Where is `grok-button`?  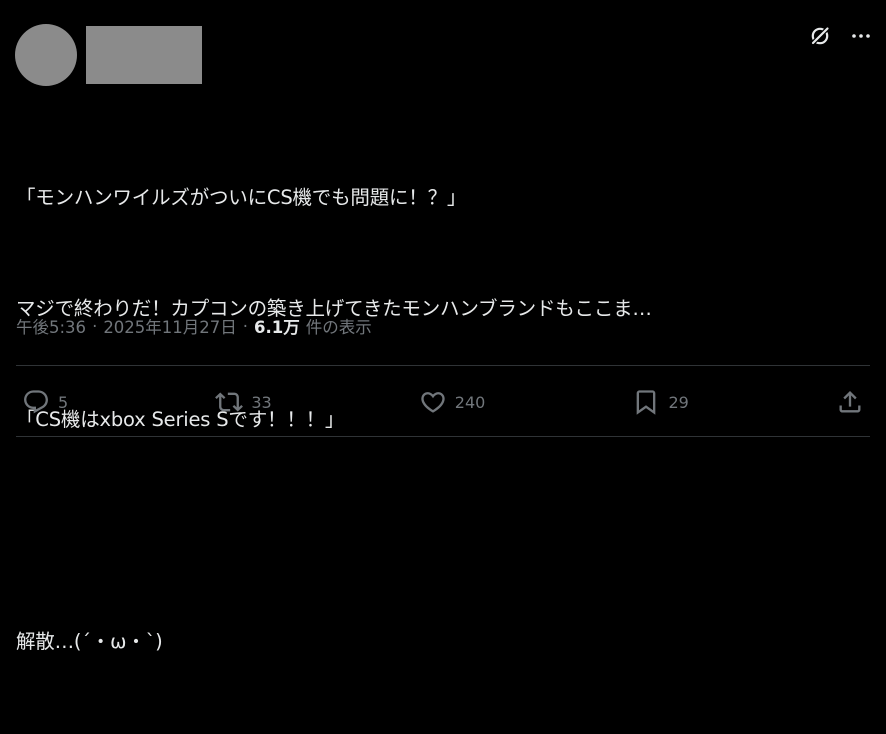
grok-button is located at coordinates (820, 36).